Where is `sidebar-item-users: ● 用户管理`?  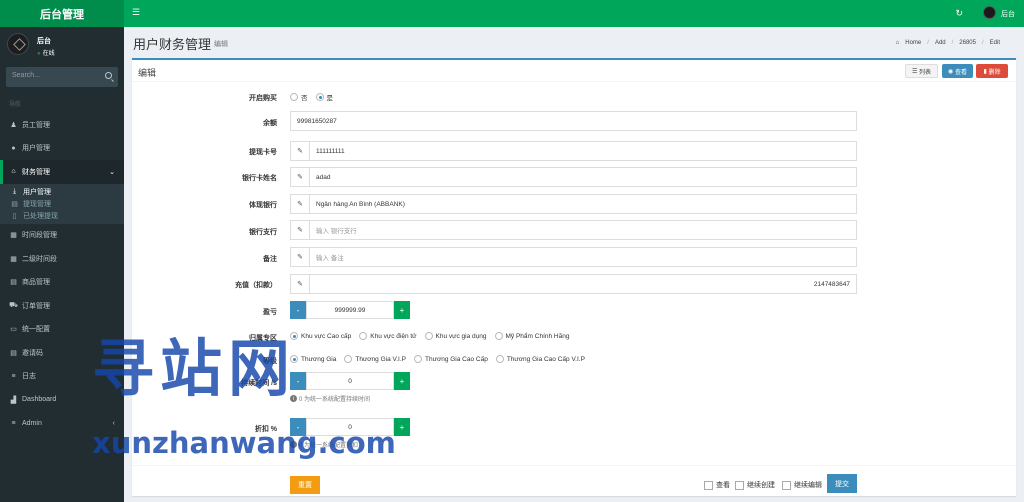
sidebar-item-users: ● 用户管理 is located at coordinates (62, 149).